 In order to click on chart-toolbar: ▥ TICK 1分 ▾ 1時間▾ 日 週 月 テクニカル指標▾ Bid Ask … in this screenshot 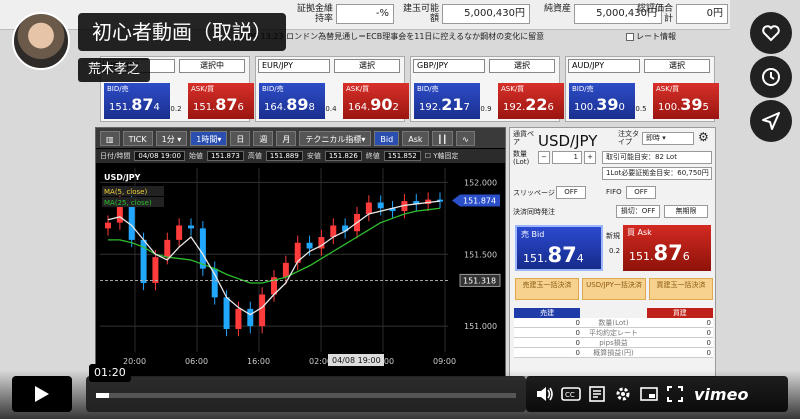, I will do `click(300, 138)`.